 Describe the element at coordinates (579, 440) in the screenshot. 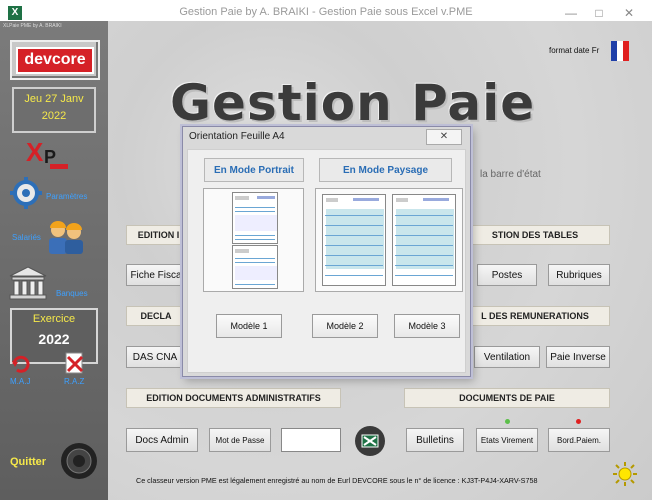

I see `bord-paiem-button: Bord.Paiem.` at that location.